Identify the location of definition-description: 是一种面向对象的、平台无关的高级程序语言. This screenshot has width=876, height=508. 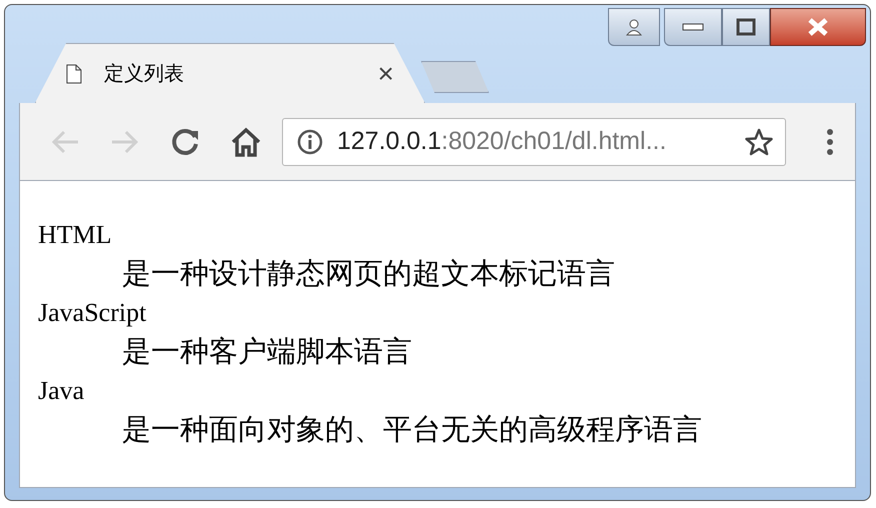
(412, 429).